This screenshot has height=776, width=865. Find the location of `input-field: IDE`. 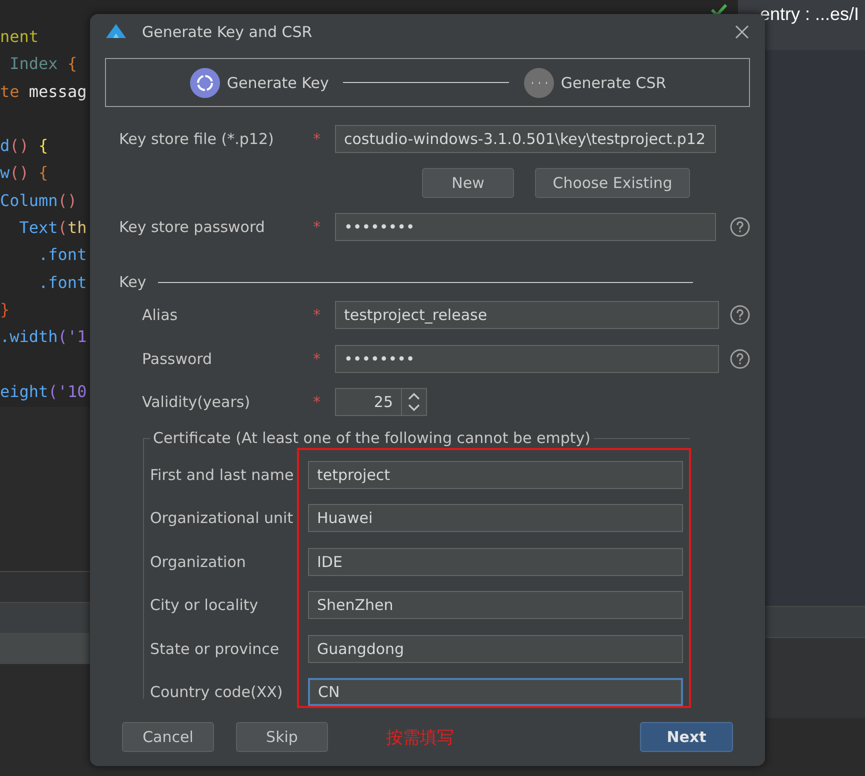

input-field: IDE is located at coordinates (495, 562).